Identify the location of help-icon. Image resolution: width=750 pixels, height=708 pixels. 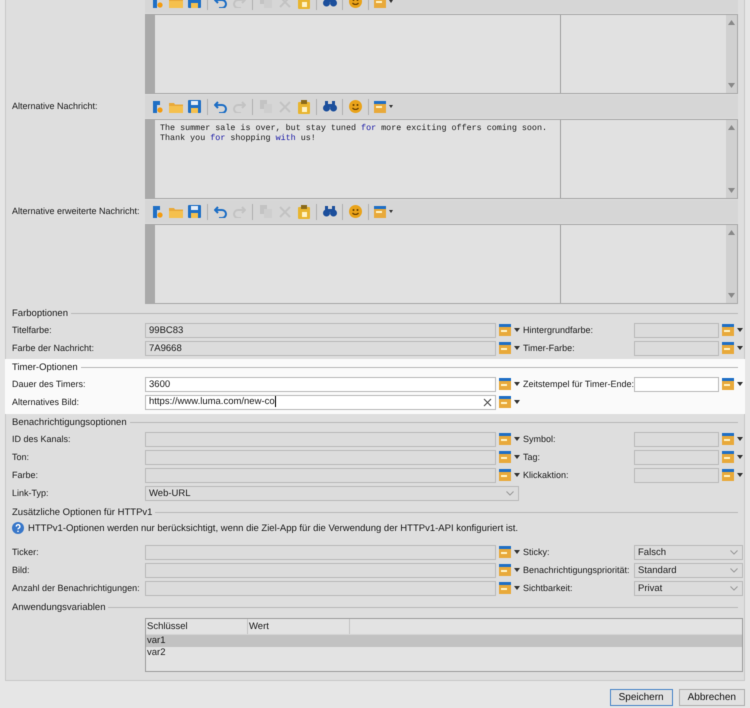
(18, 528).